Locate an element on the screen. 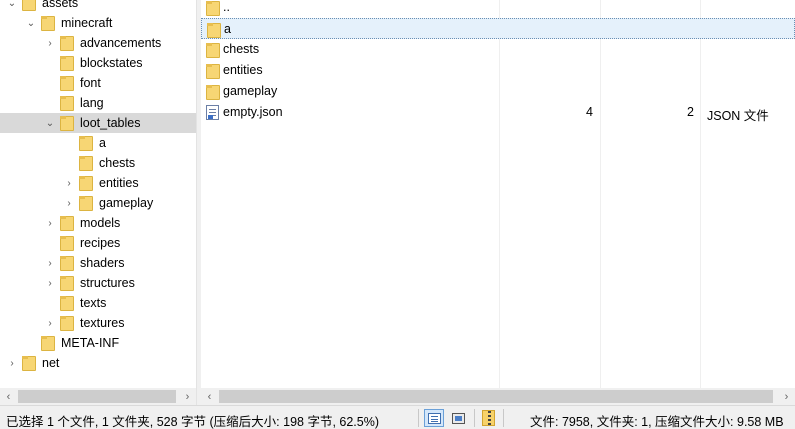 This screenshot has height=429, width=795. tree-item-minecraft: ⌄ minecraft is located at coordinates (98, 23).